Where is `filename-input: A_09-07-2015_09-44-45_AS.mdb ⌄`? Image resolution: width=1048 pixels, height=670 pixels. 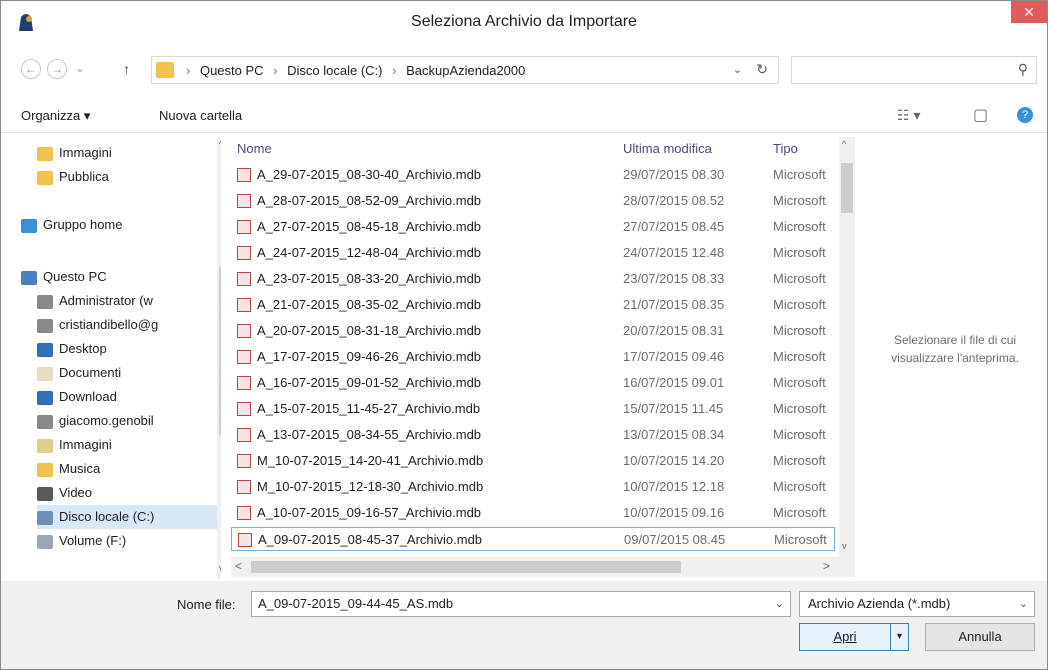 filename-input: A_09-07-2015_09-44-45_AS.mdb ⌄ is located at coordinates (521, 604).